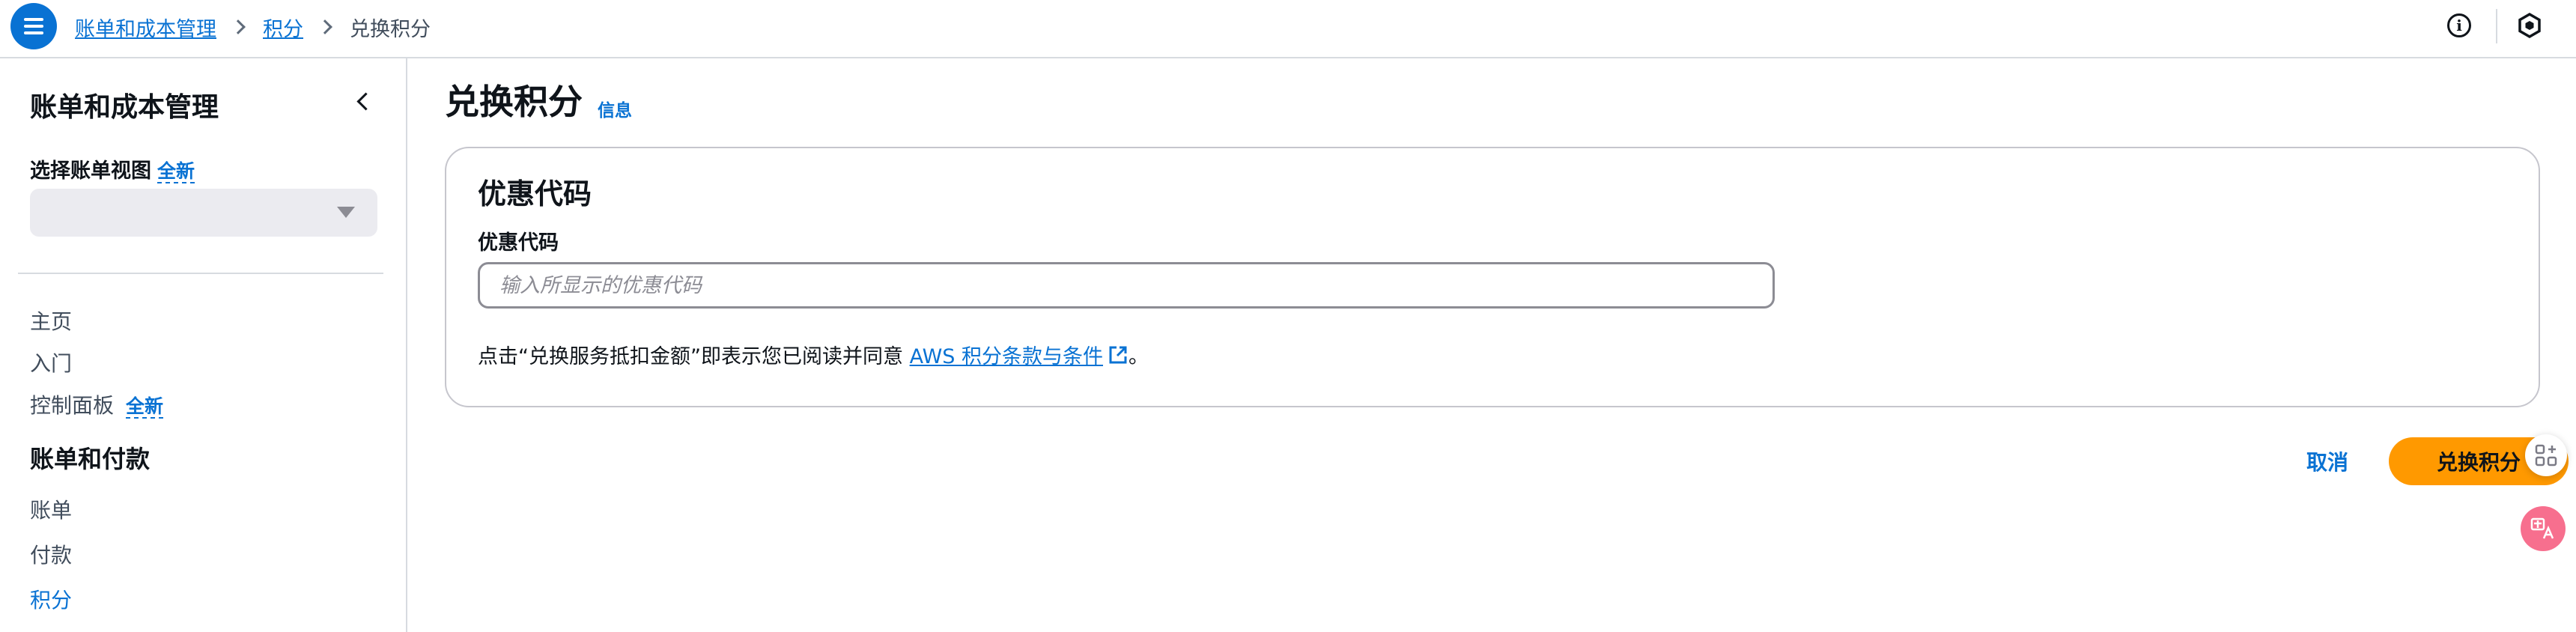 The height and width of the screenshot is (632, 2576). Describe the element at coordinates (51, 362) in the screenshot. I see `sidebar-item-getting-started: 入门` at that location.